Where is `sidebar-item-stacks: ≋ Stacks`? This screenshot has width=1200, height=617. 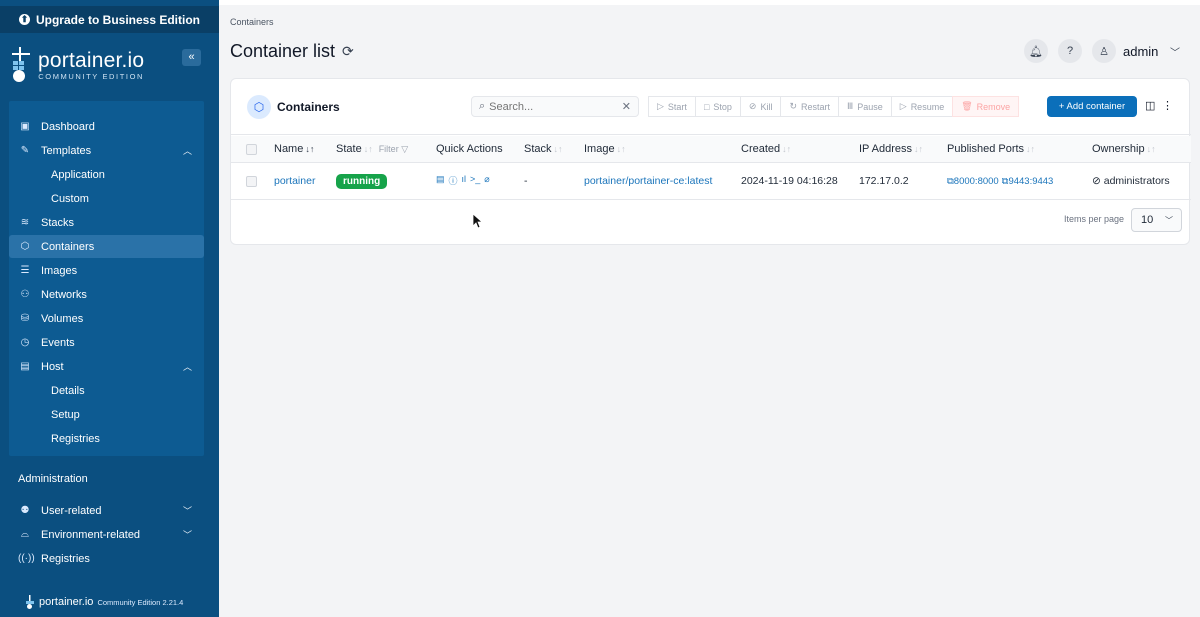 sidebar-item-stacks: ≋ Stacks is located at coordinates (106, 222).